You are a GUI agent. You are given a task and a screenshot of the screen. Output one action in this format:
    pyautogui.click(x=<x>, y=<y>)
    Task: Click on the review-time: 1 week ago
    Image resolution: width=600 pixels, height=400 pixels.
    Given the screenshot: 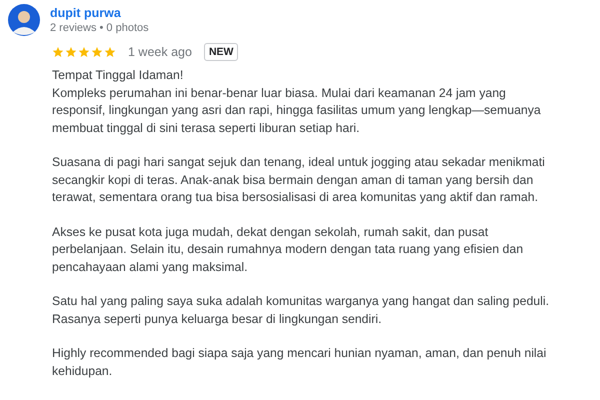 What is the action you would take?
    pyautogui.click(x=160, y=52)
    